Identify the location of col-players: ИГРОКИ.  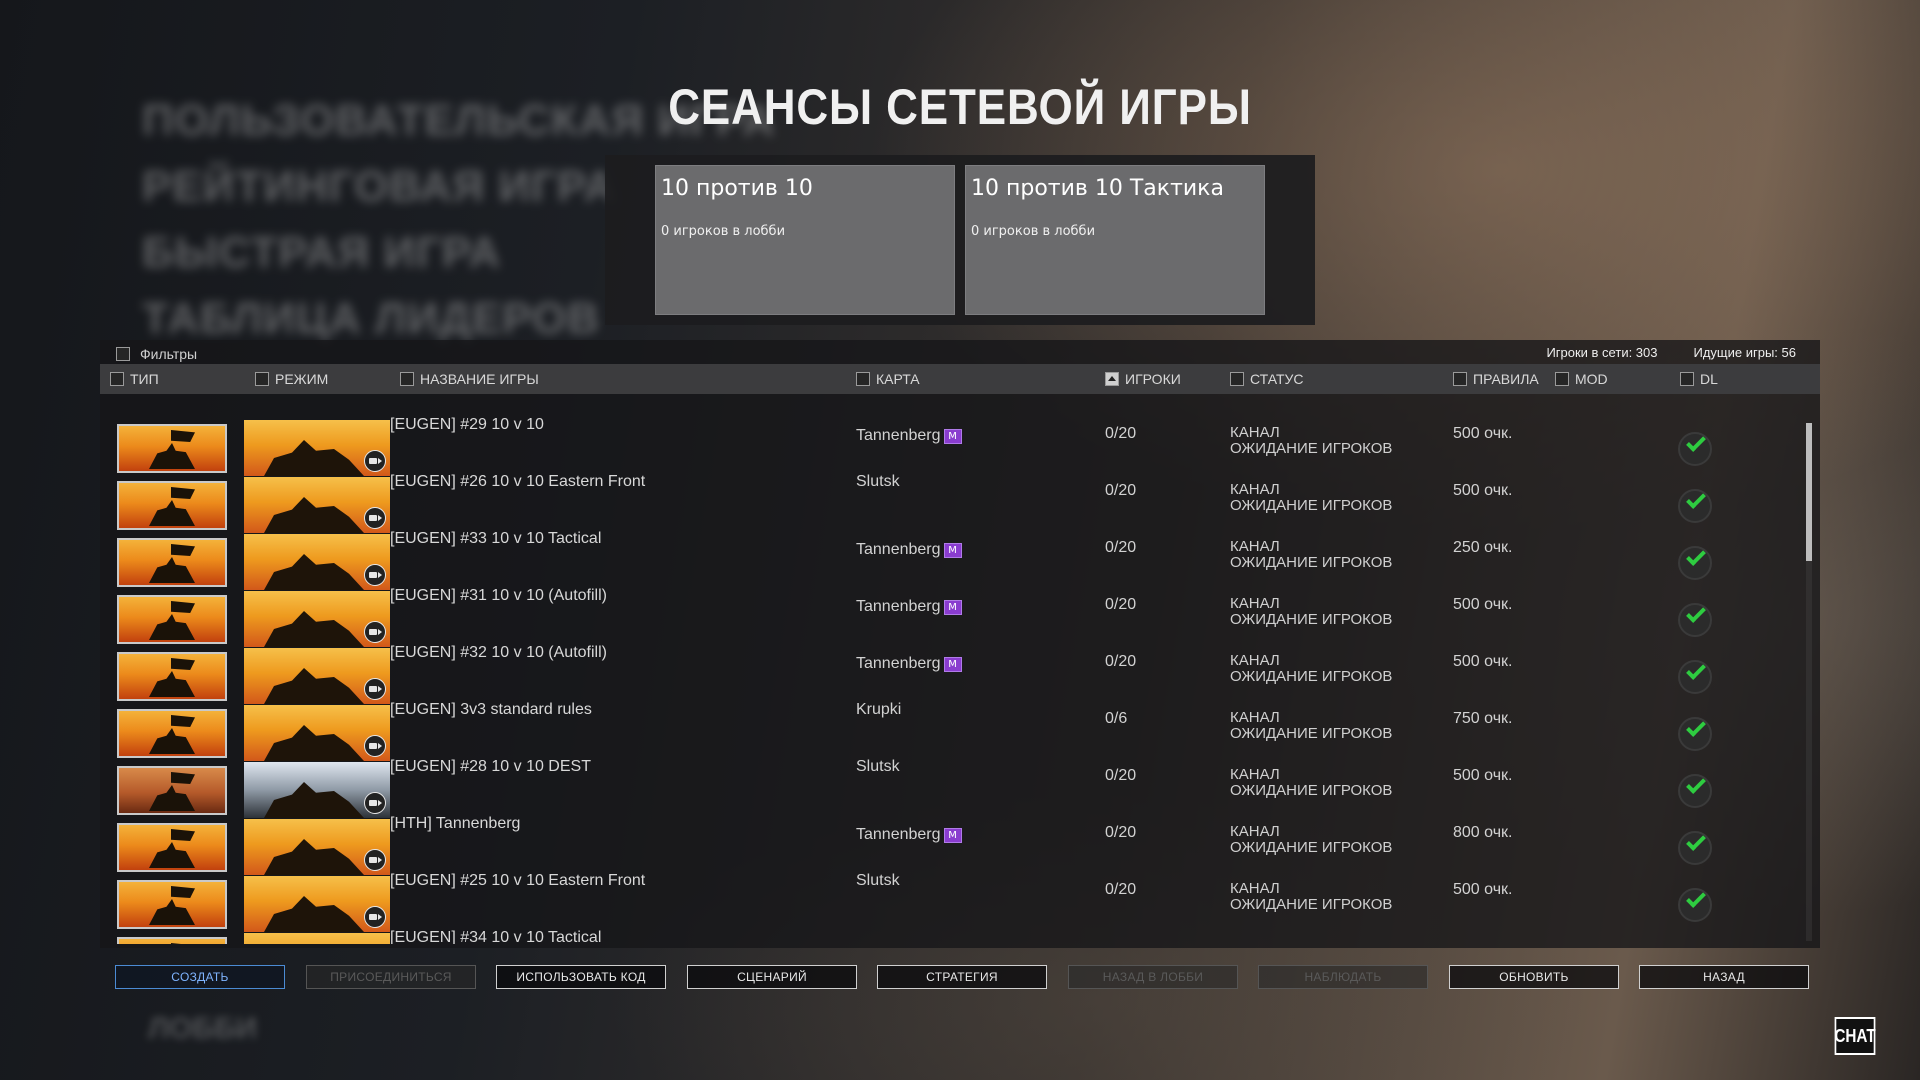
(1143, 379).